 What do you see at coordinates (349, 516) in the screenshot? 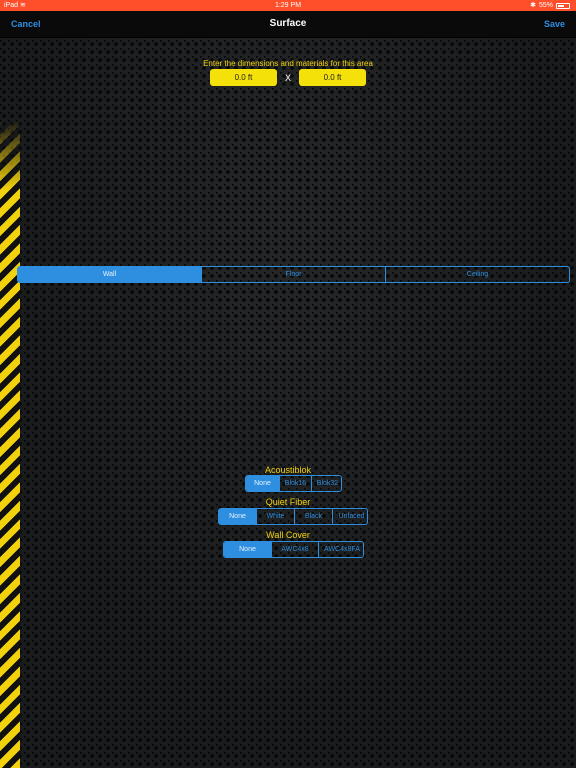
I see `quiet-fiber-unfaced-option: Unfaced` at bounding box center [349, 516].